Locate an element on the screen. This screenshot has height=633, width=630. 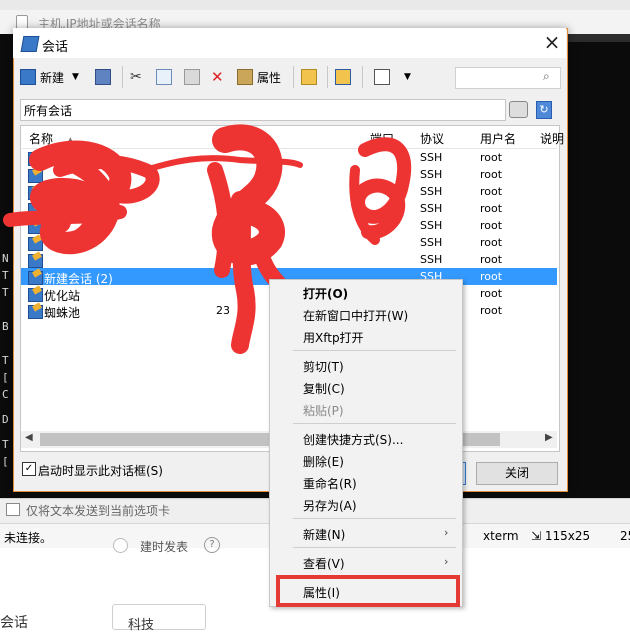
status-size: ⇲ 115x25 is located at coordinates (561, 536).